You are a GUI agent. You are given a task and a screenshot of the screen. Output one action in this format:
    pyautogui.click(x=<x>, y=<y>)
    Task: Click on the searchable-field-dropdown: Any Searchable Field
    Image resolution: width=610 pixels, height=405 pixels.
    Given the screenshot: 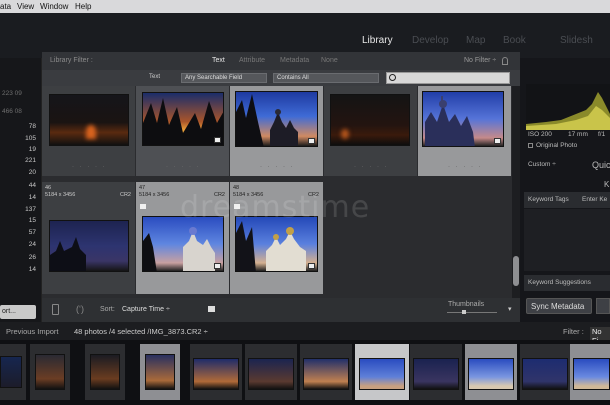 What is the action you would take?
    pyautogui.click(x=224, y=78)
    